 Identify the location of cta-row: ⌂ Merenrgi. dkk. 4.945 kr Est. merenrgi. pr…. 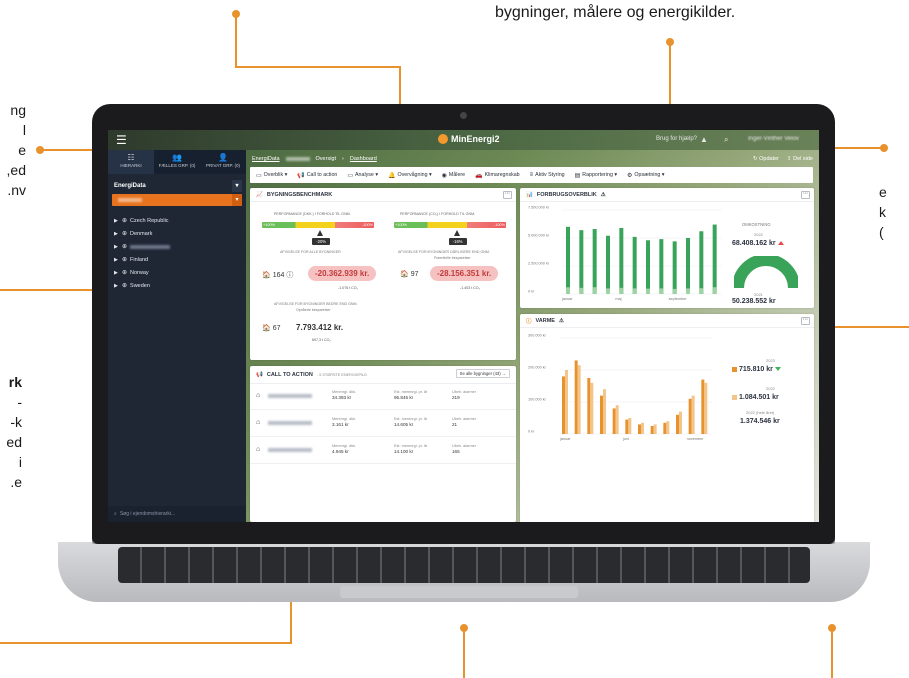
(383, 451).